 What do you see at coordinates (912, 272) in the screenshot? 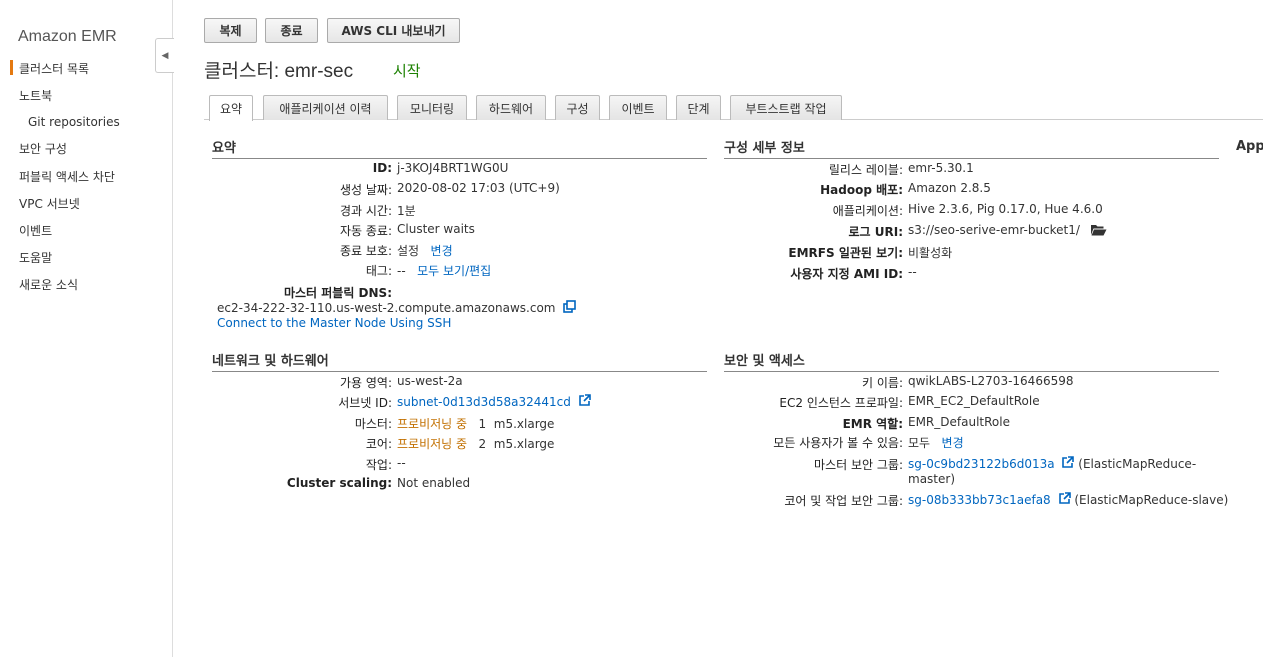
I see `custom-ami-id-value: --` at bounding box center [912, 272].